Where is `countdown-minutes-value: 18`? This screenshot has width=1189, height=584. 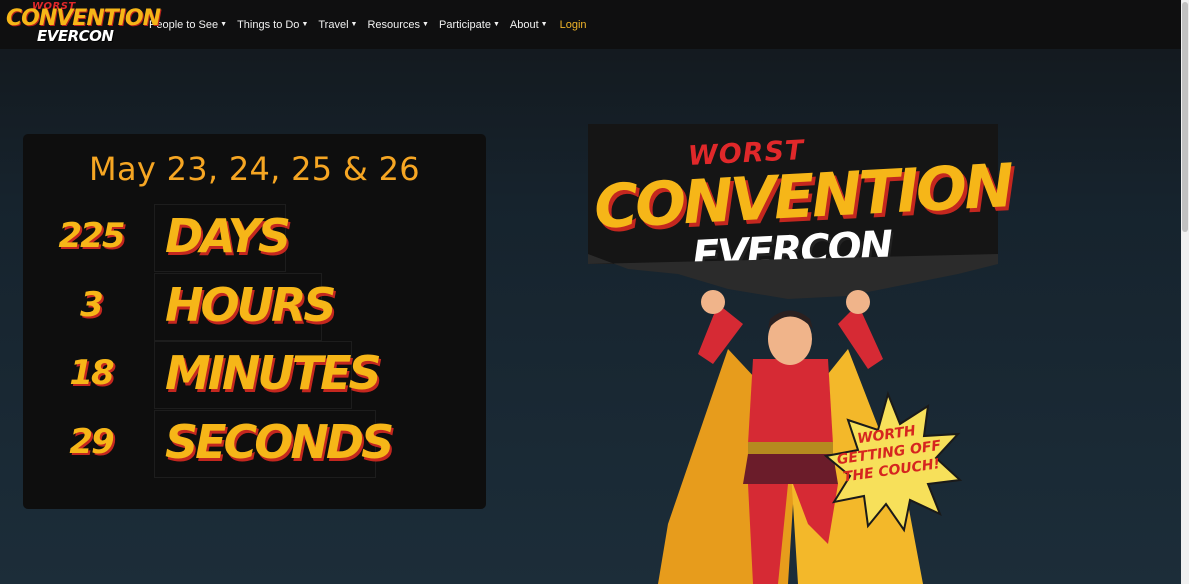 countdown-minutes-value: 18 is located at coordinates (91, 373).